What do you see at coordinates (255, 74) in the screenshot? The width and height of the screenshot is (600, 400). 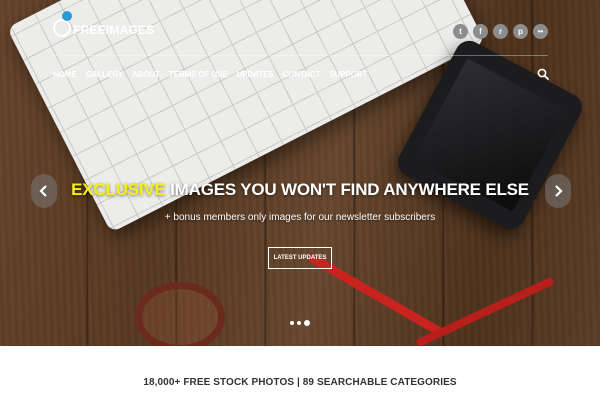 I see `nav-item-updates: UPDATES` at bounding box center [255, 74].